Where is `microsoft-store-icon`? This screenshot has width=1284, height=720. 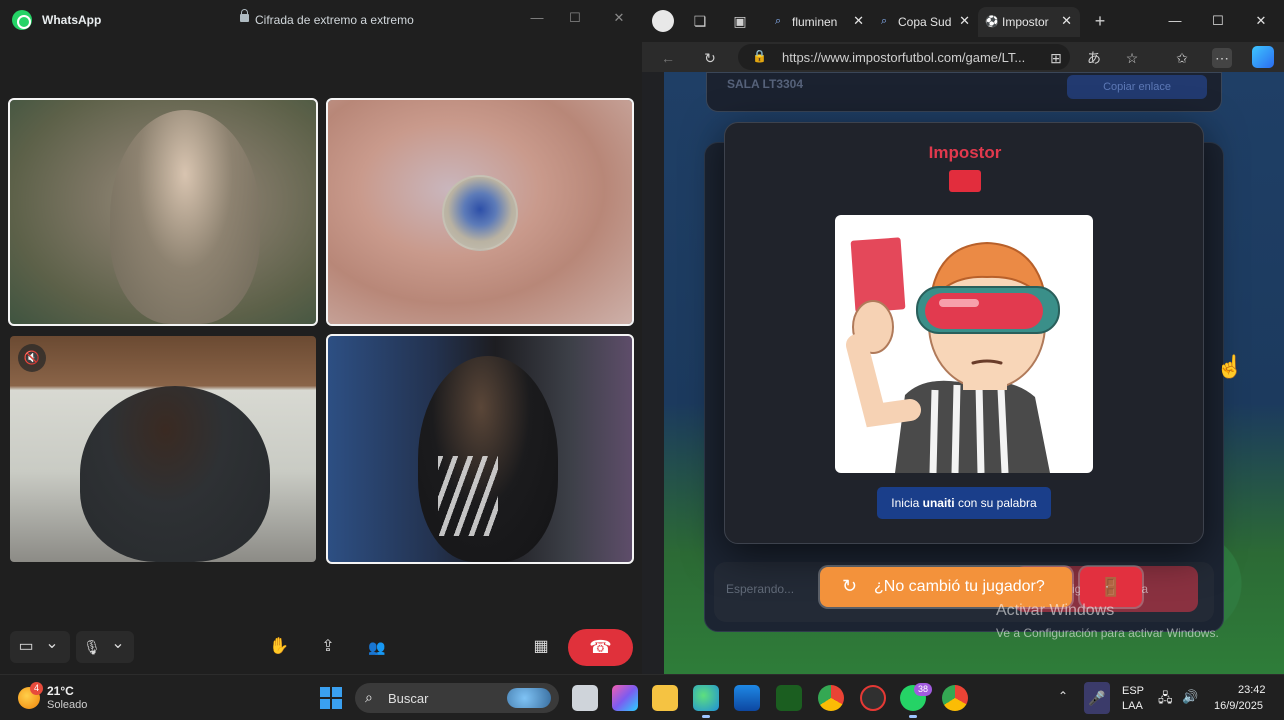
microsoft-store-icon is located at coordinates (747, 698).